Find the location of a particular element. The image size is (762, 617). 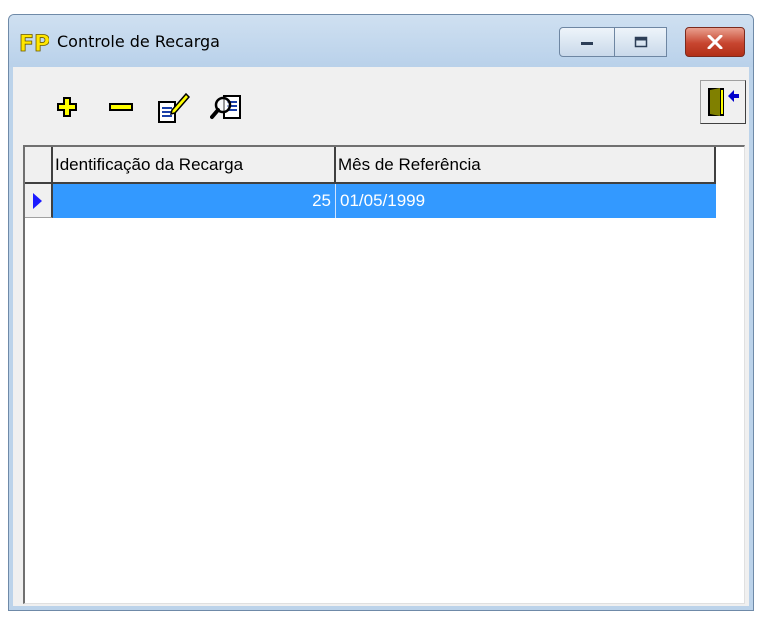

row-indicator is located at coordinates (39, 201).